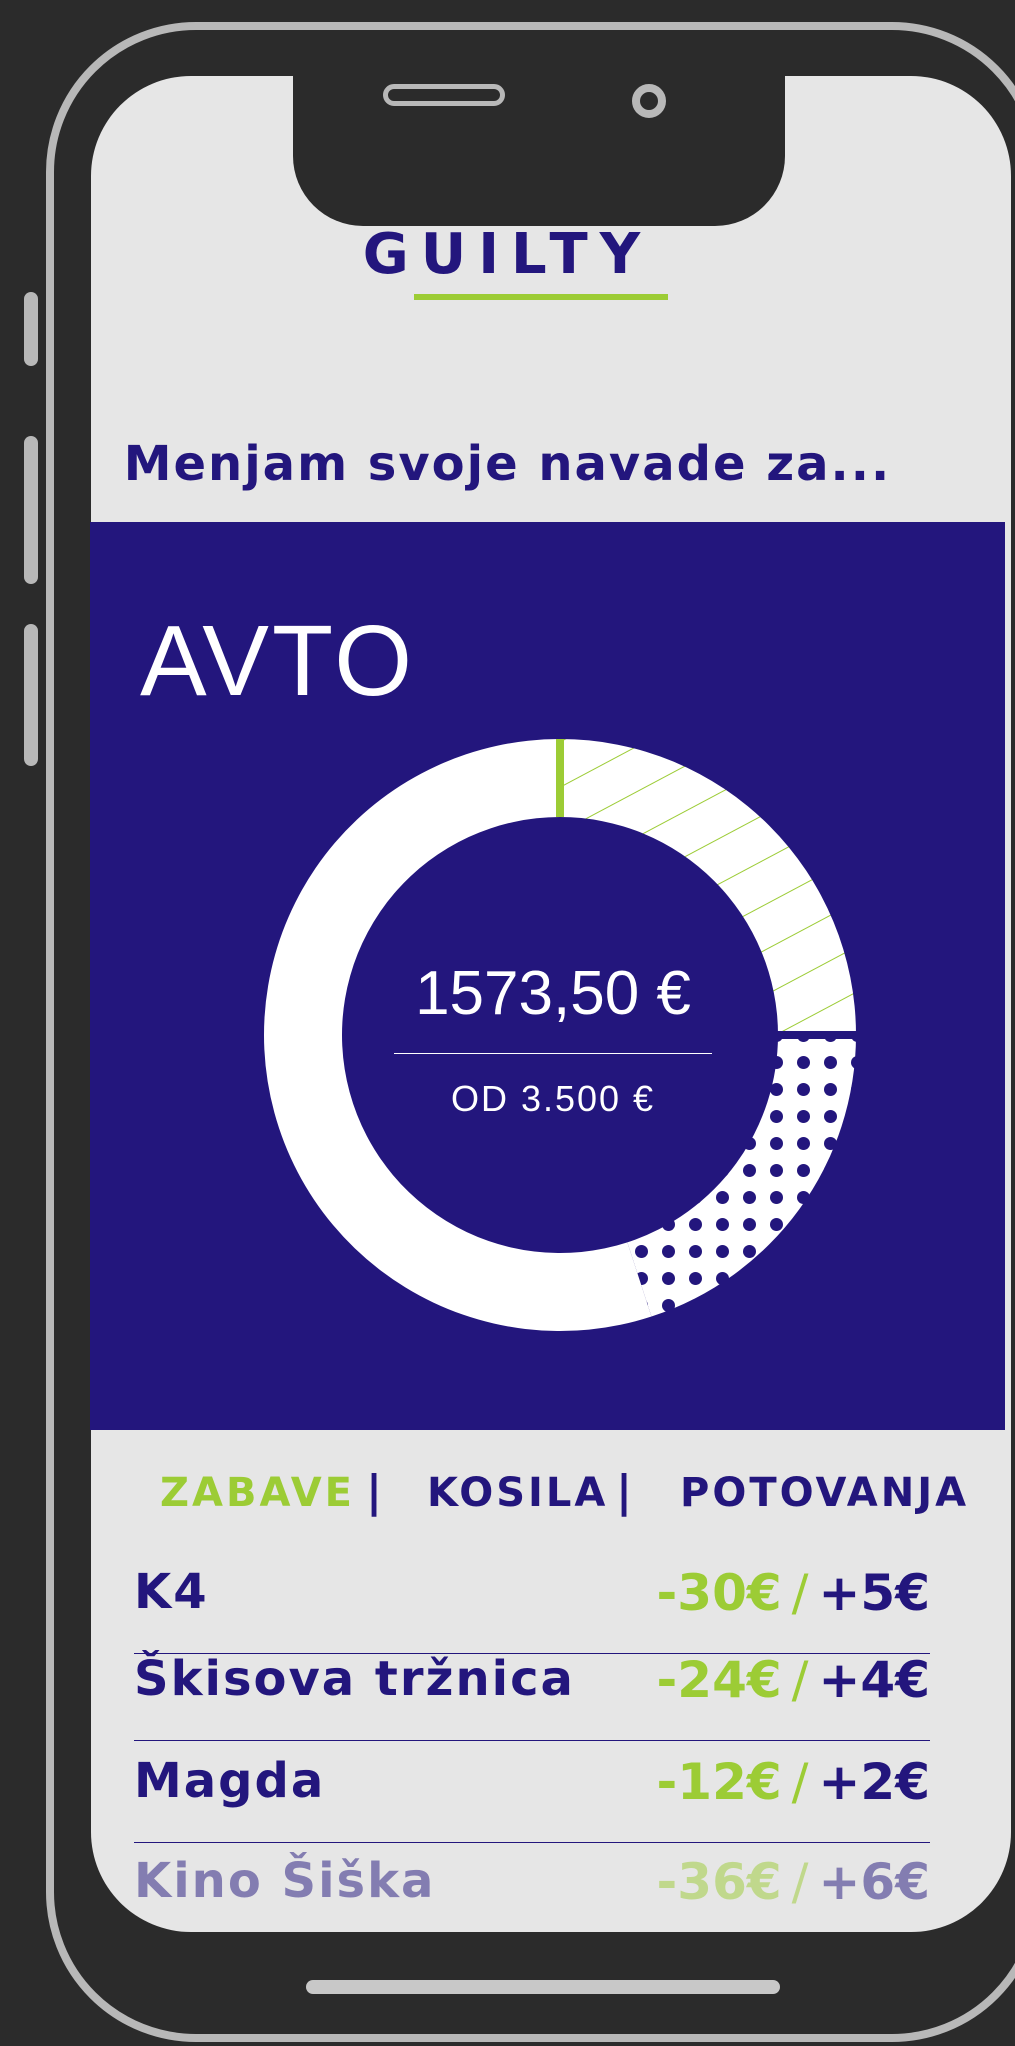  What do you see at coordinates (230, 1781) in the screenshot?
I see `list-item-name: Magda` at bounding box center [230, 1781].